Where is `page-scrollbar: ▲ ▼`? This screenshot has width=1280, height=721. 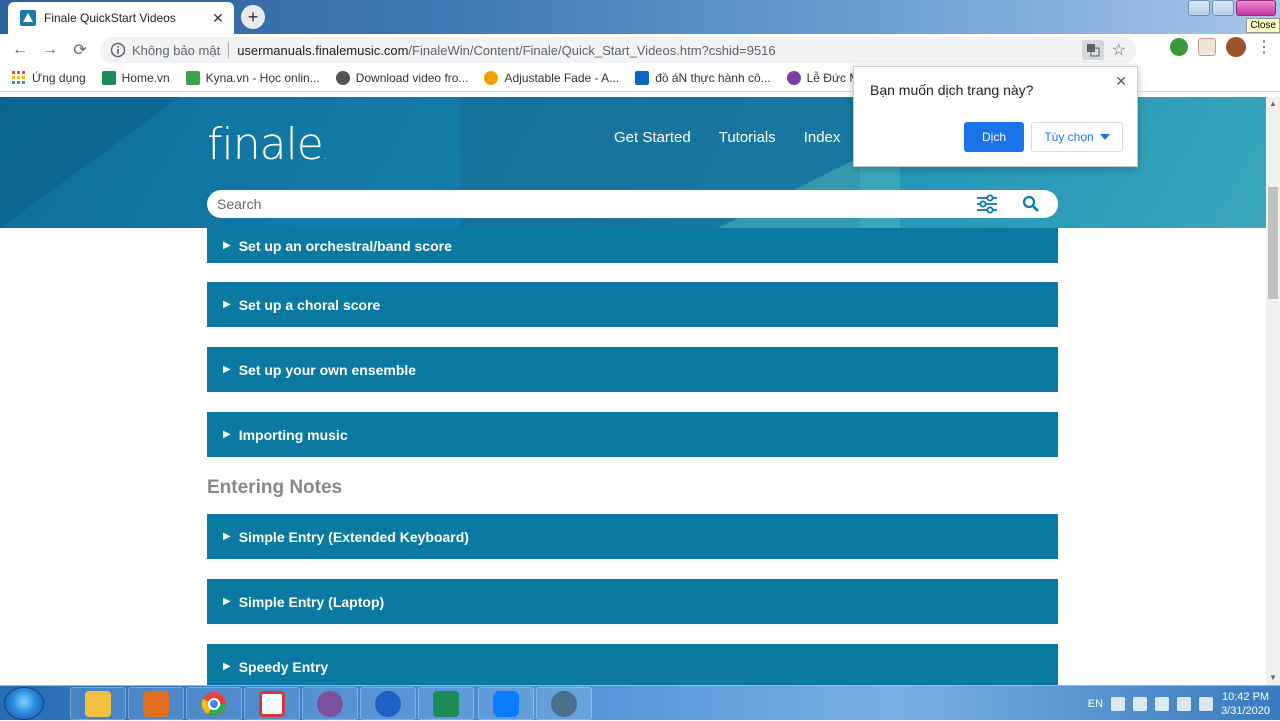 page-scrollbar: ▲ ▼ is located at coordinates (1273, 391).